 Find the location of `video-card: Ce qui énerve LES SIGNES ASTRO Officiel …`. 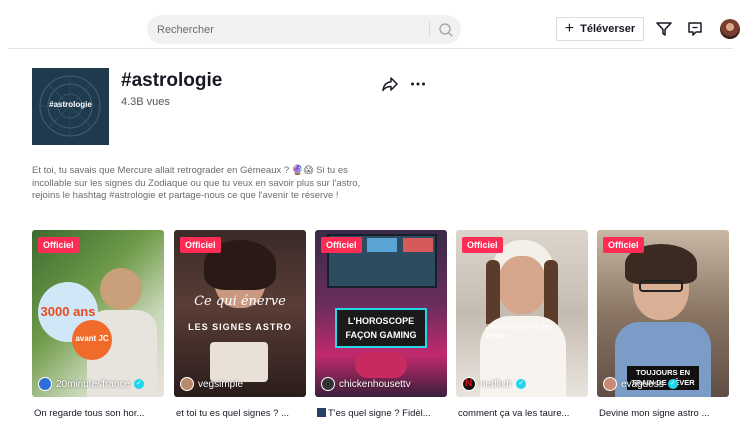

video-card: Ce qui énerve LES SIGNES ASTRO Officiel … is located at coordinates (240, 326).